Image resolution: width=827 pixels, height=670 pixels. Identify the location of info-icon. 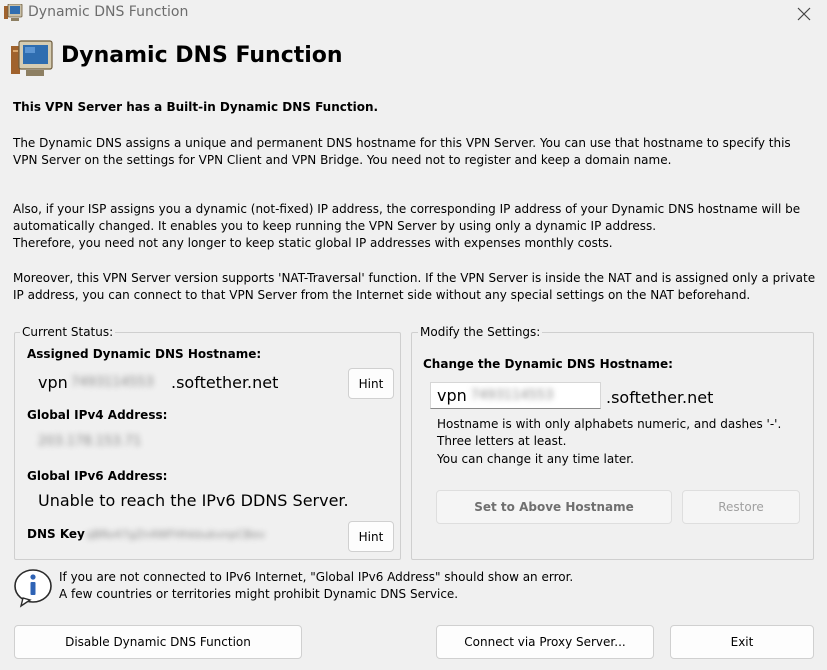
(33, 588).